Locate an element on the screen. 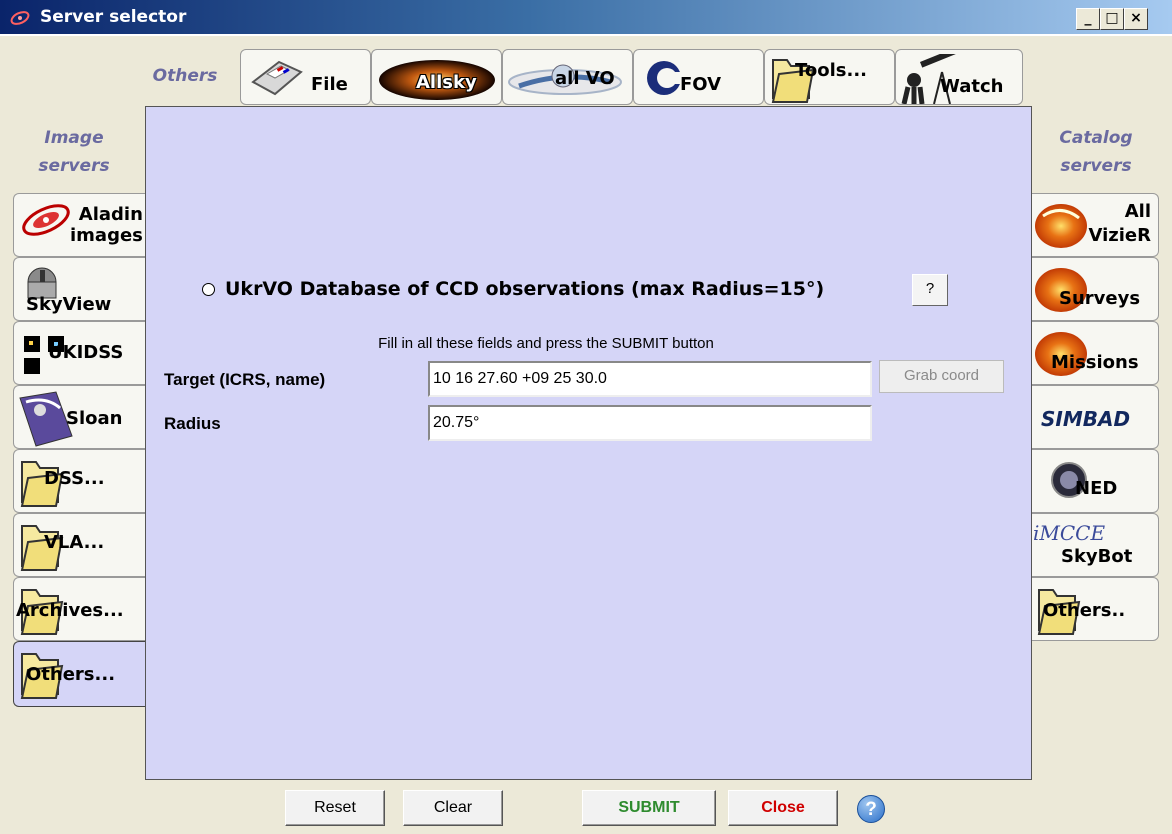 The image size is (1172, 834). tab-ned: NED is located at coordinates (1095, 481).